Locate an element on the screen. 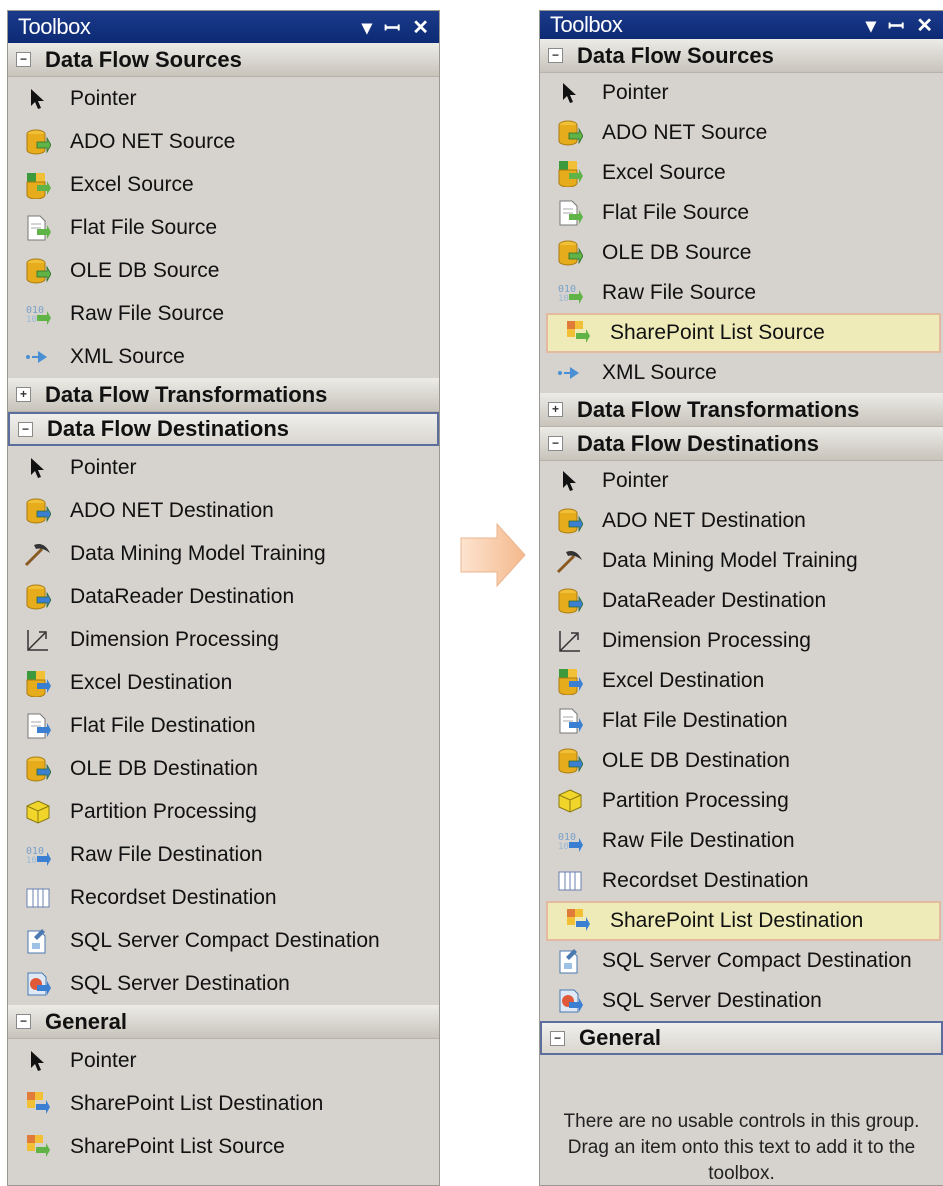 The width and height of the screenshot is (943, 1186). dimension-processing-icon is located at coordinates (38, 640).